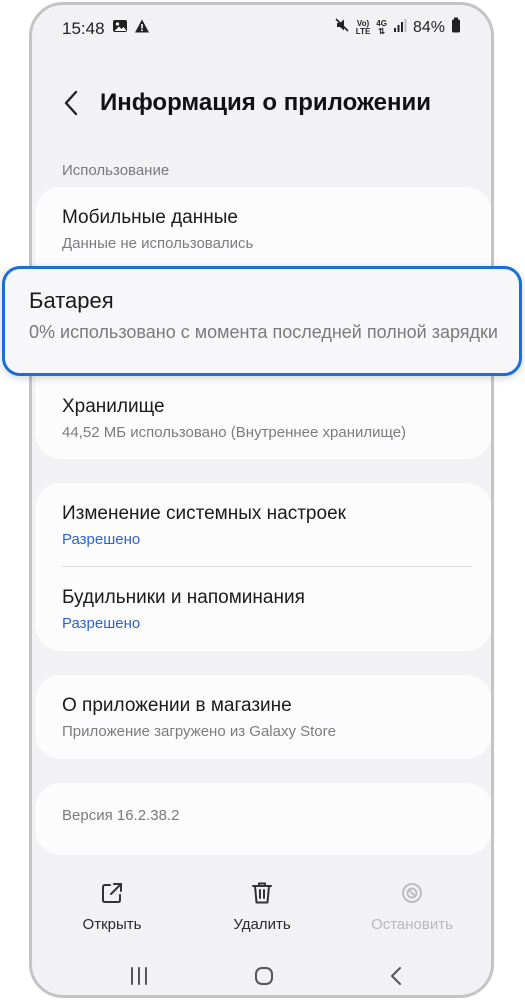  I want to click on store-title: О приложении в магазине, so click(177, 705).